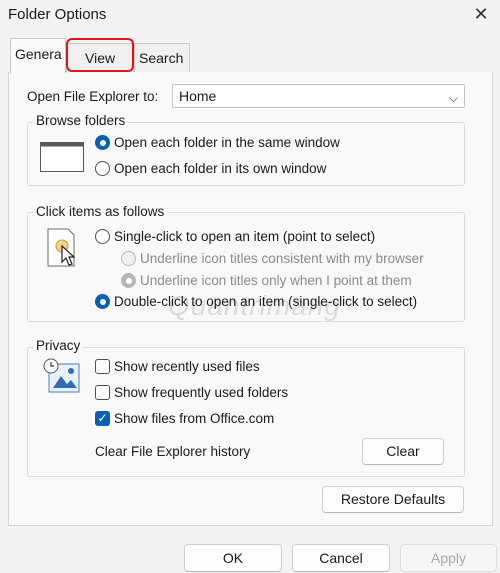 The height and width of the screenshot is (573, 500). What do you see at coordinates (173, 451) in the screenshot?
I see `clear-history-label: Clear File Explorer history` at bounding box center [173, 451].